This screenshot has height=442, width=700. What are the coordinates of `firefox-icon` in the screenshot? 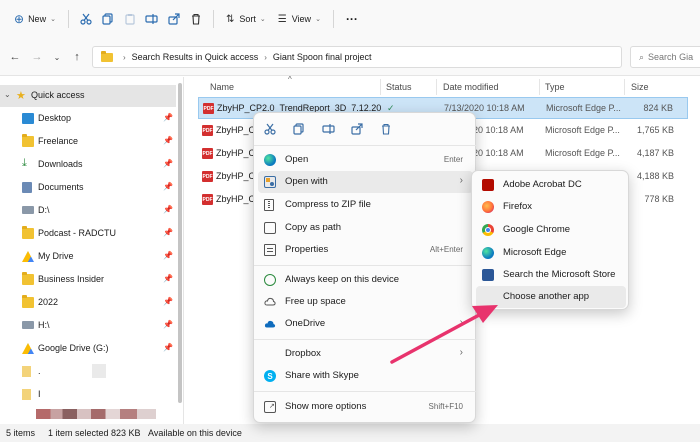 It's located at (488, 207).